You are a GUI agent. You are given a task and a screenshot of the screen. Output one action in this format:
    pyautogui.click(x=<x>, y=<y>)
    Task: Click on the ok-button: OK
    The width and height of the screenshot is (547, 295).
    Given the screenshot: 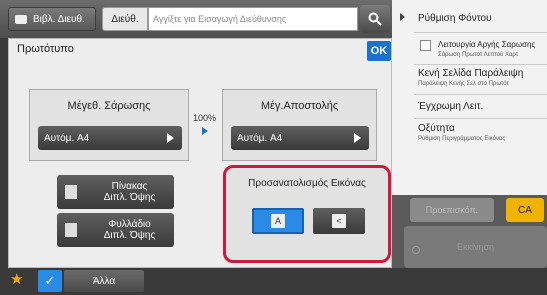 What is the action you would take?
    pyautogui.click(x=379, y=51)
    